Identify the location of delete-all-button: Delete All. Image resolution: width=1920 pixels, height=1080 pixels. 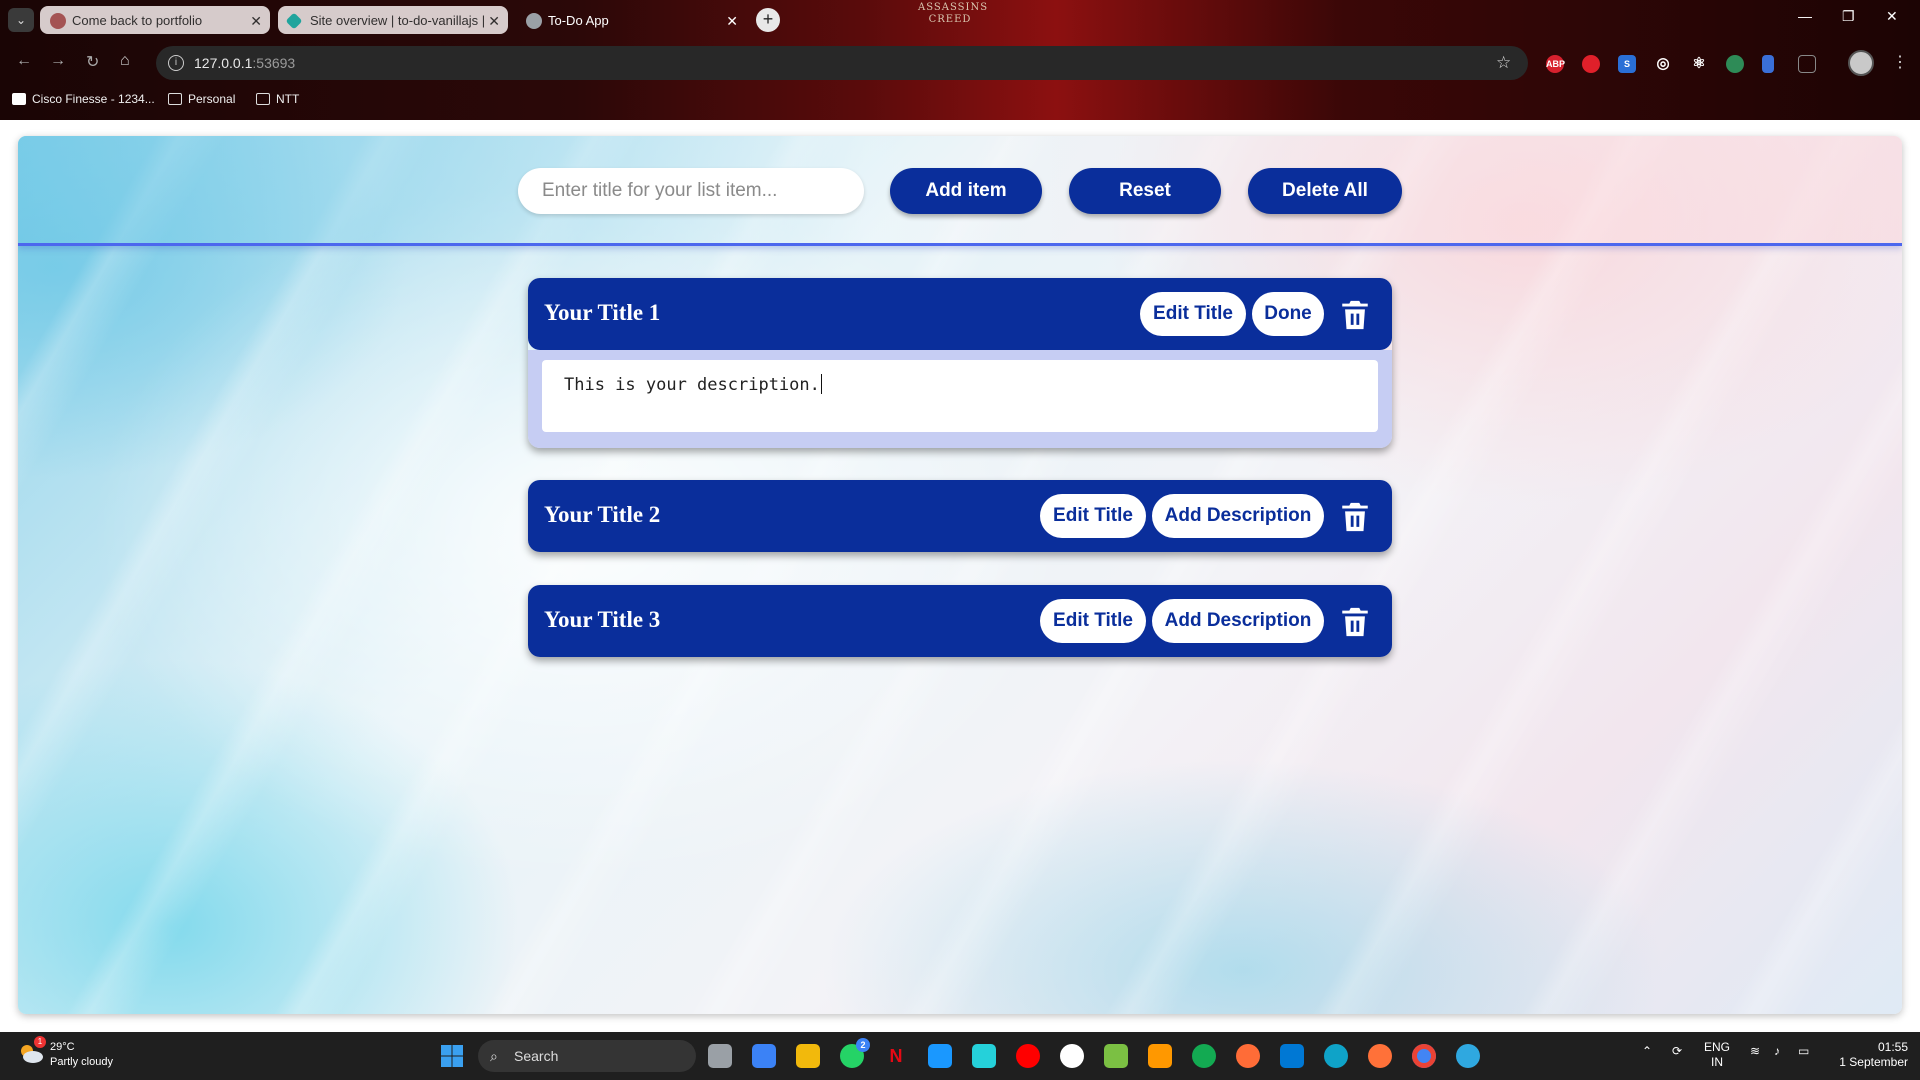
(1325, 191).